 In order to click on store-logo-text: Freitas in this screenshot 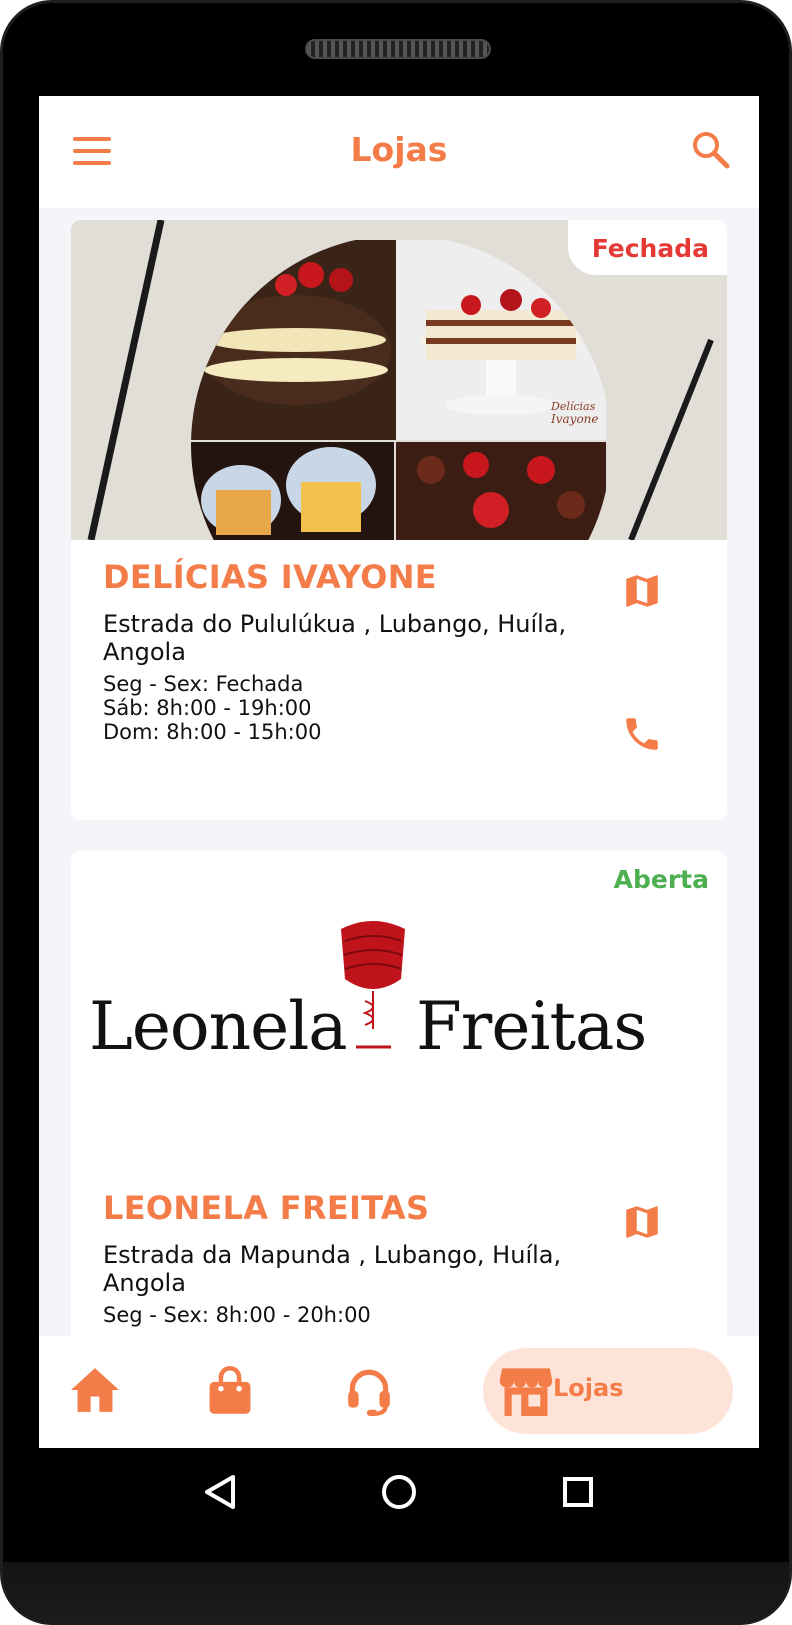, I will do `click(531, 1026)`.